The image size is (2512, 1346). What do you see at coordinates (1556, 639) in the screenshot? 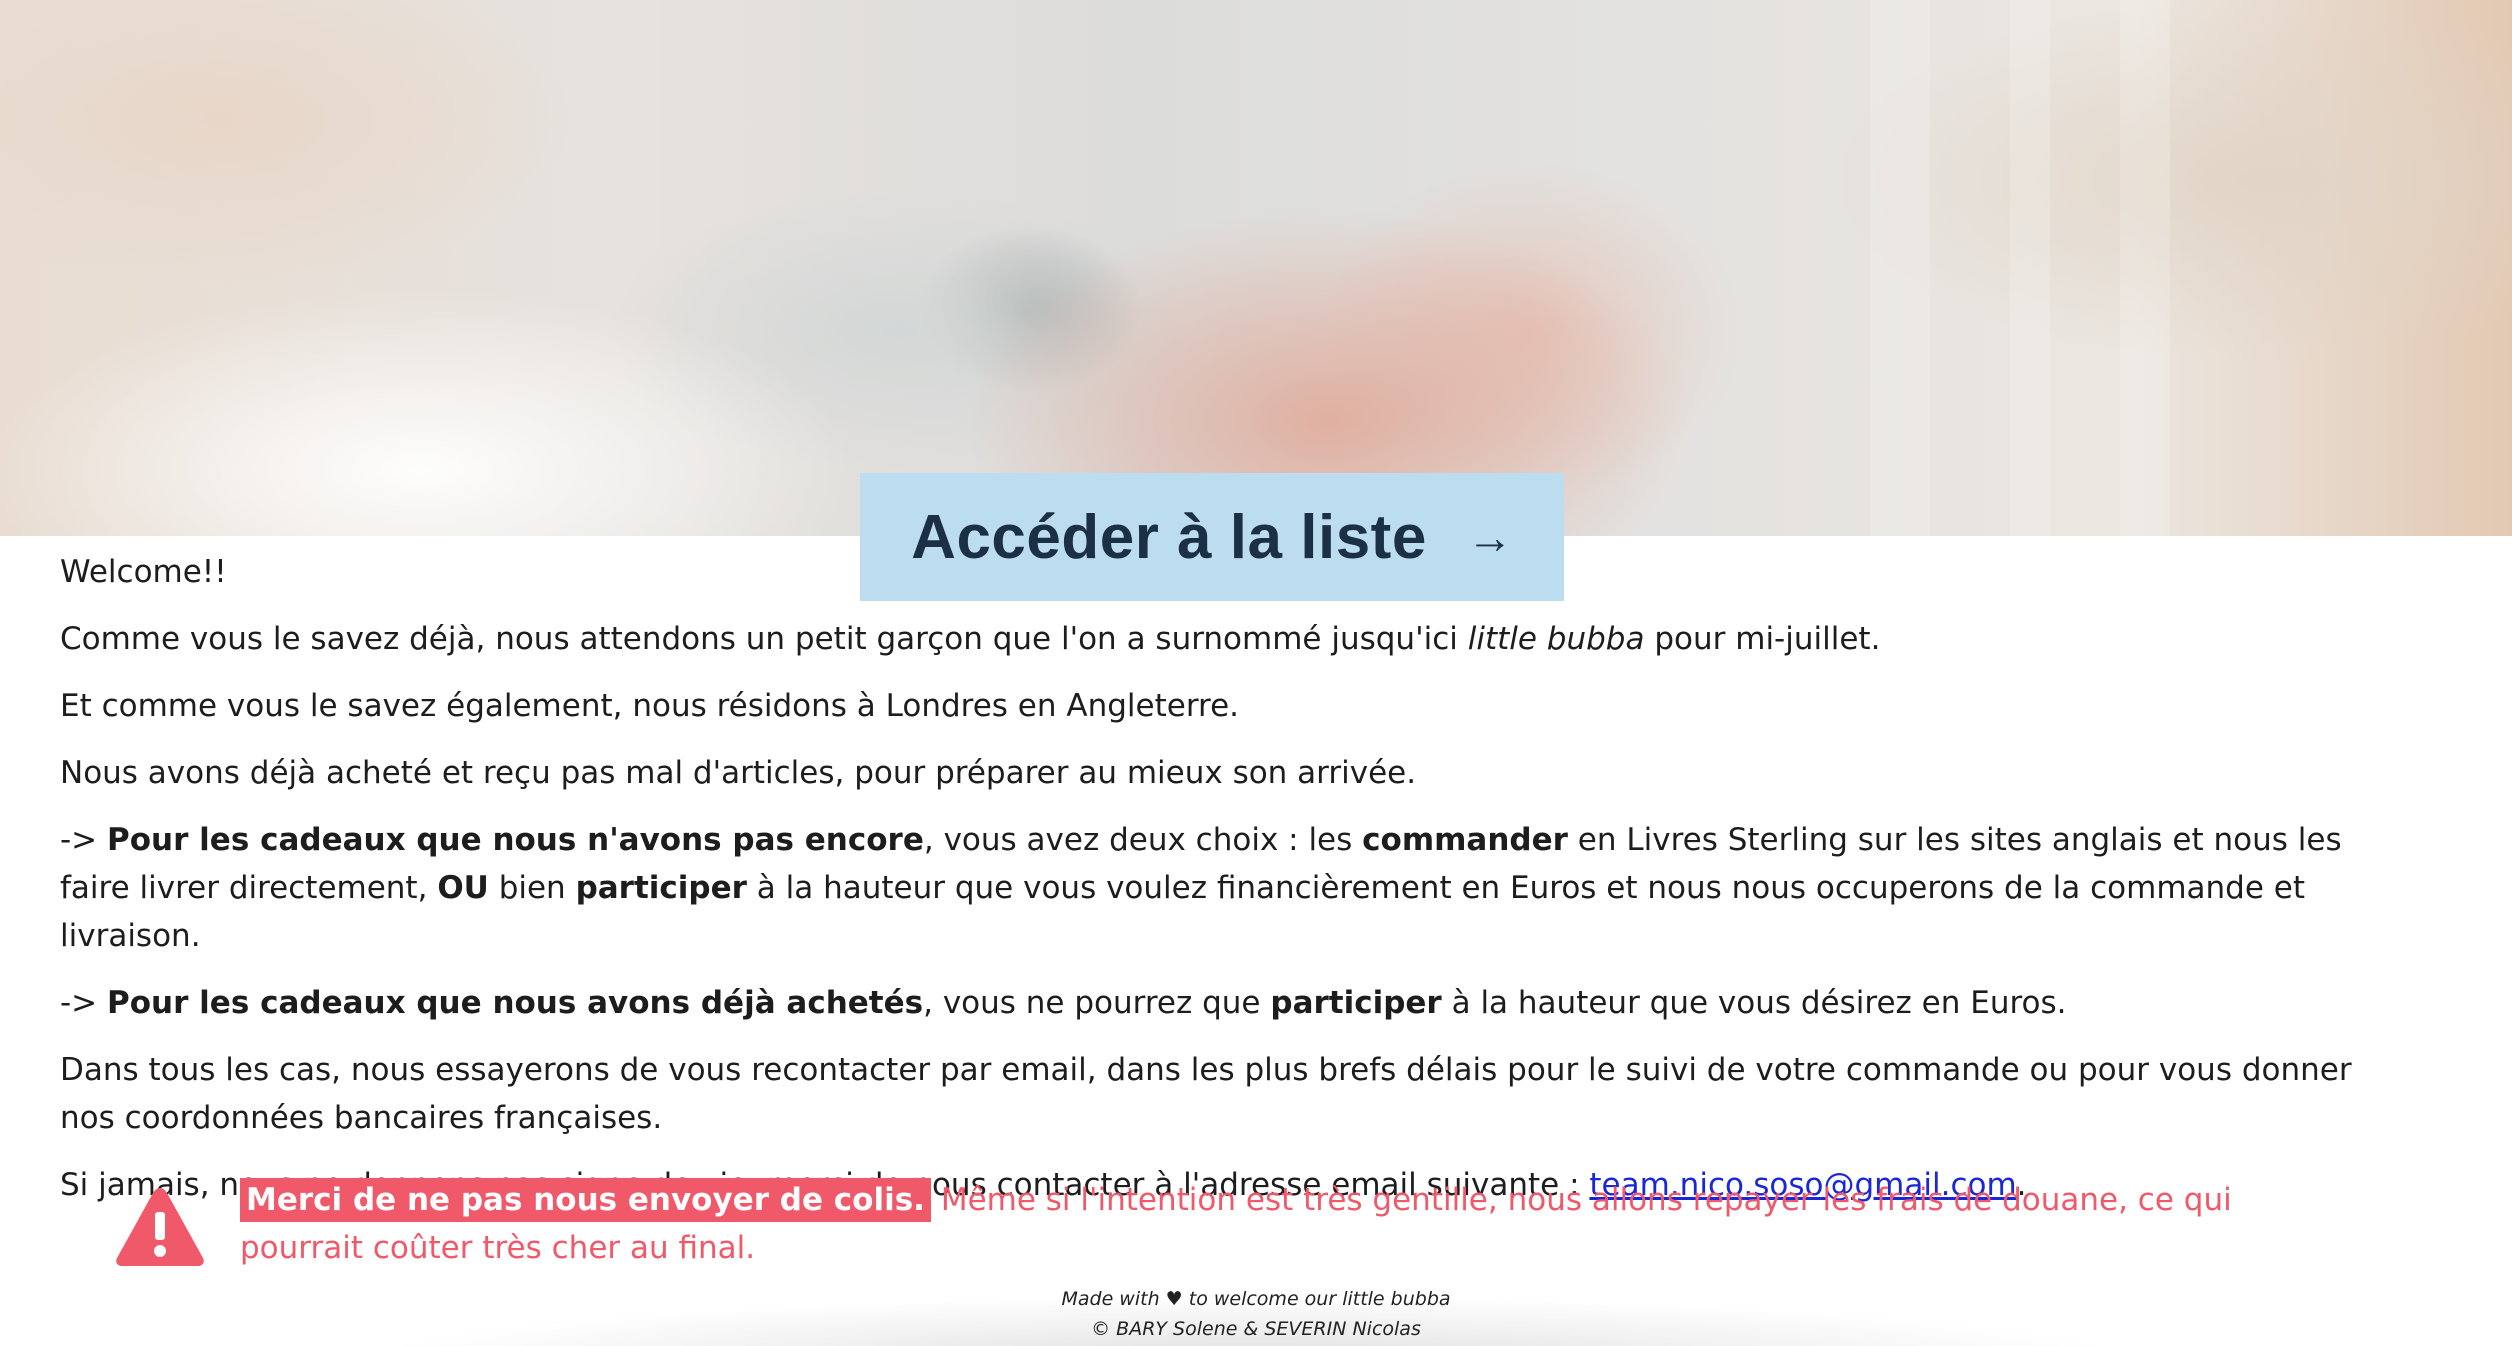
I see `nickname-italic: little bubba` at bounding box center [1556, 639].